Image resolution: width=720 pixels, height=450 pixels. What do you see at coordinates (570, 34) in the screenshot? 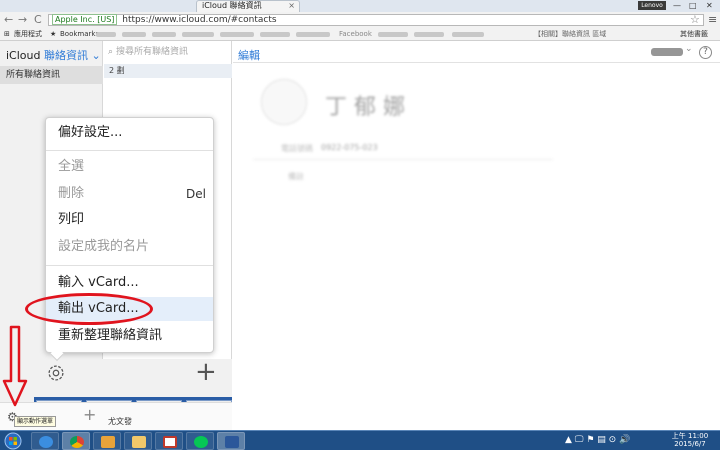
I see `bookmark-blurry-item: 【相關】聯絡資訊 區域` at bounding box center [570, 34].